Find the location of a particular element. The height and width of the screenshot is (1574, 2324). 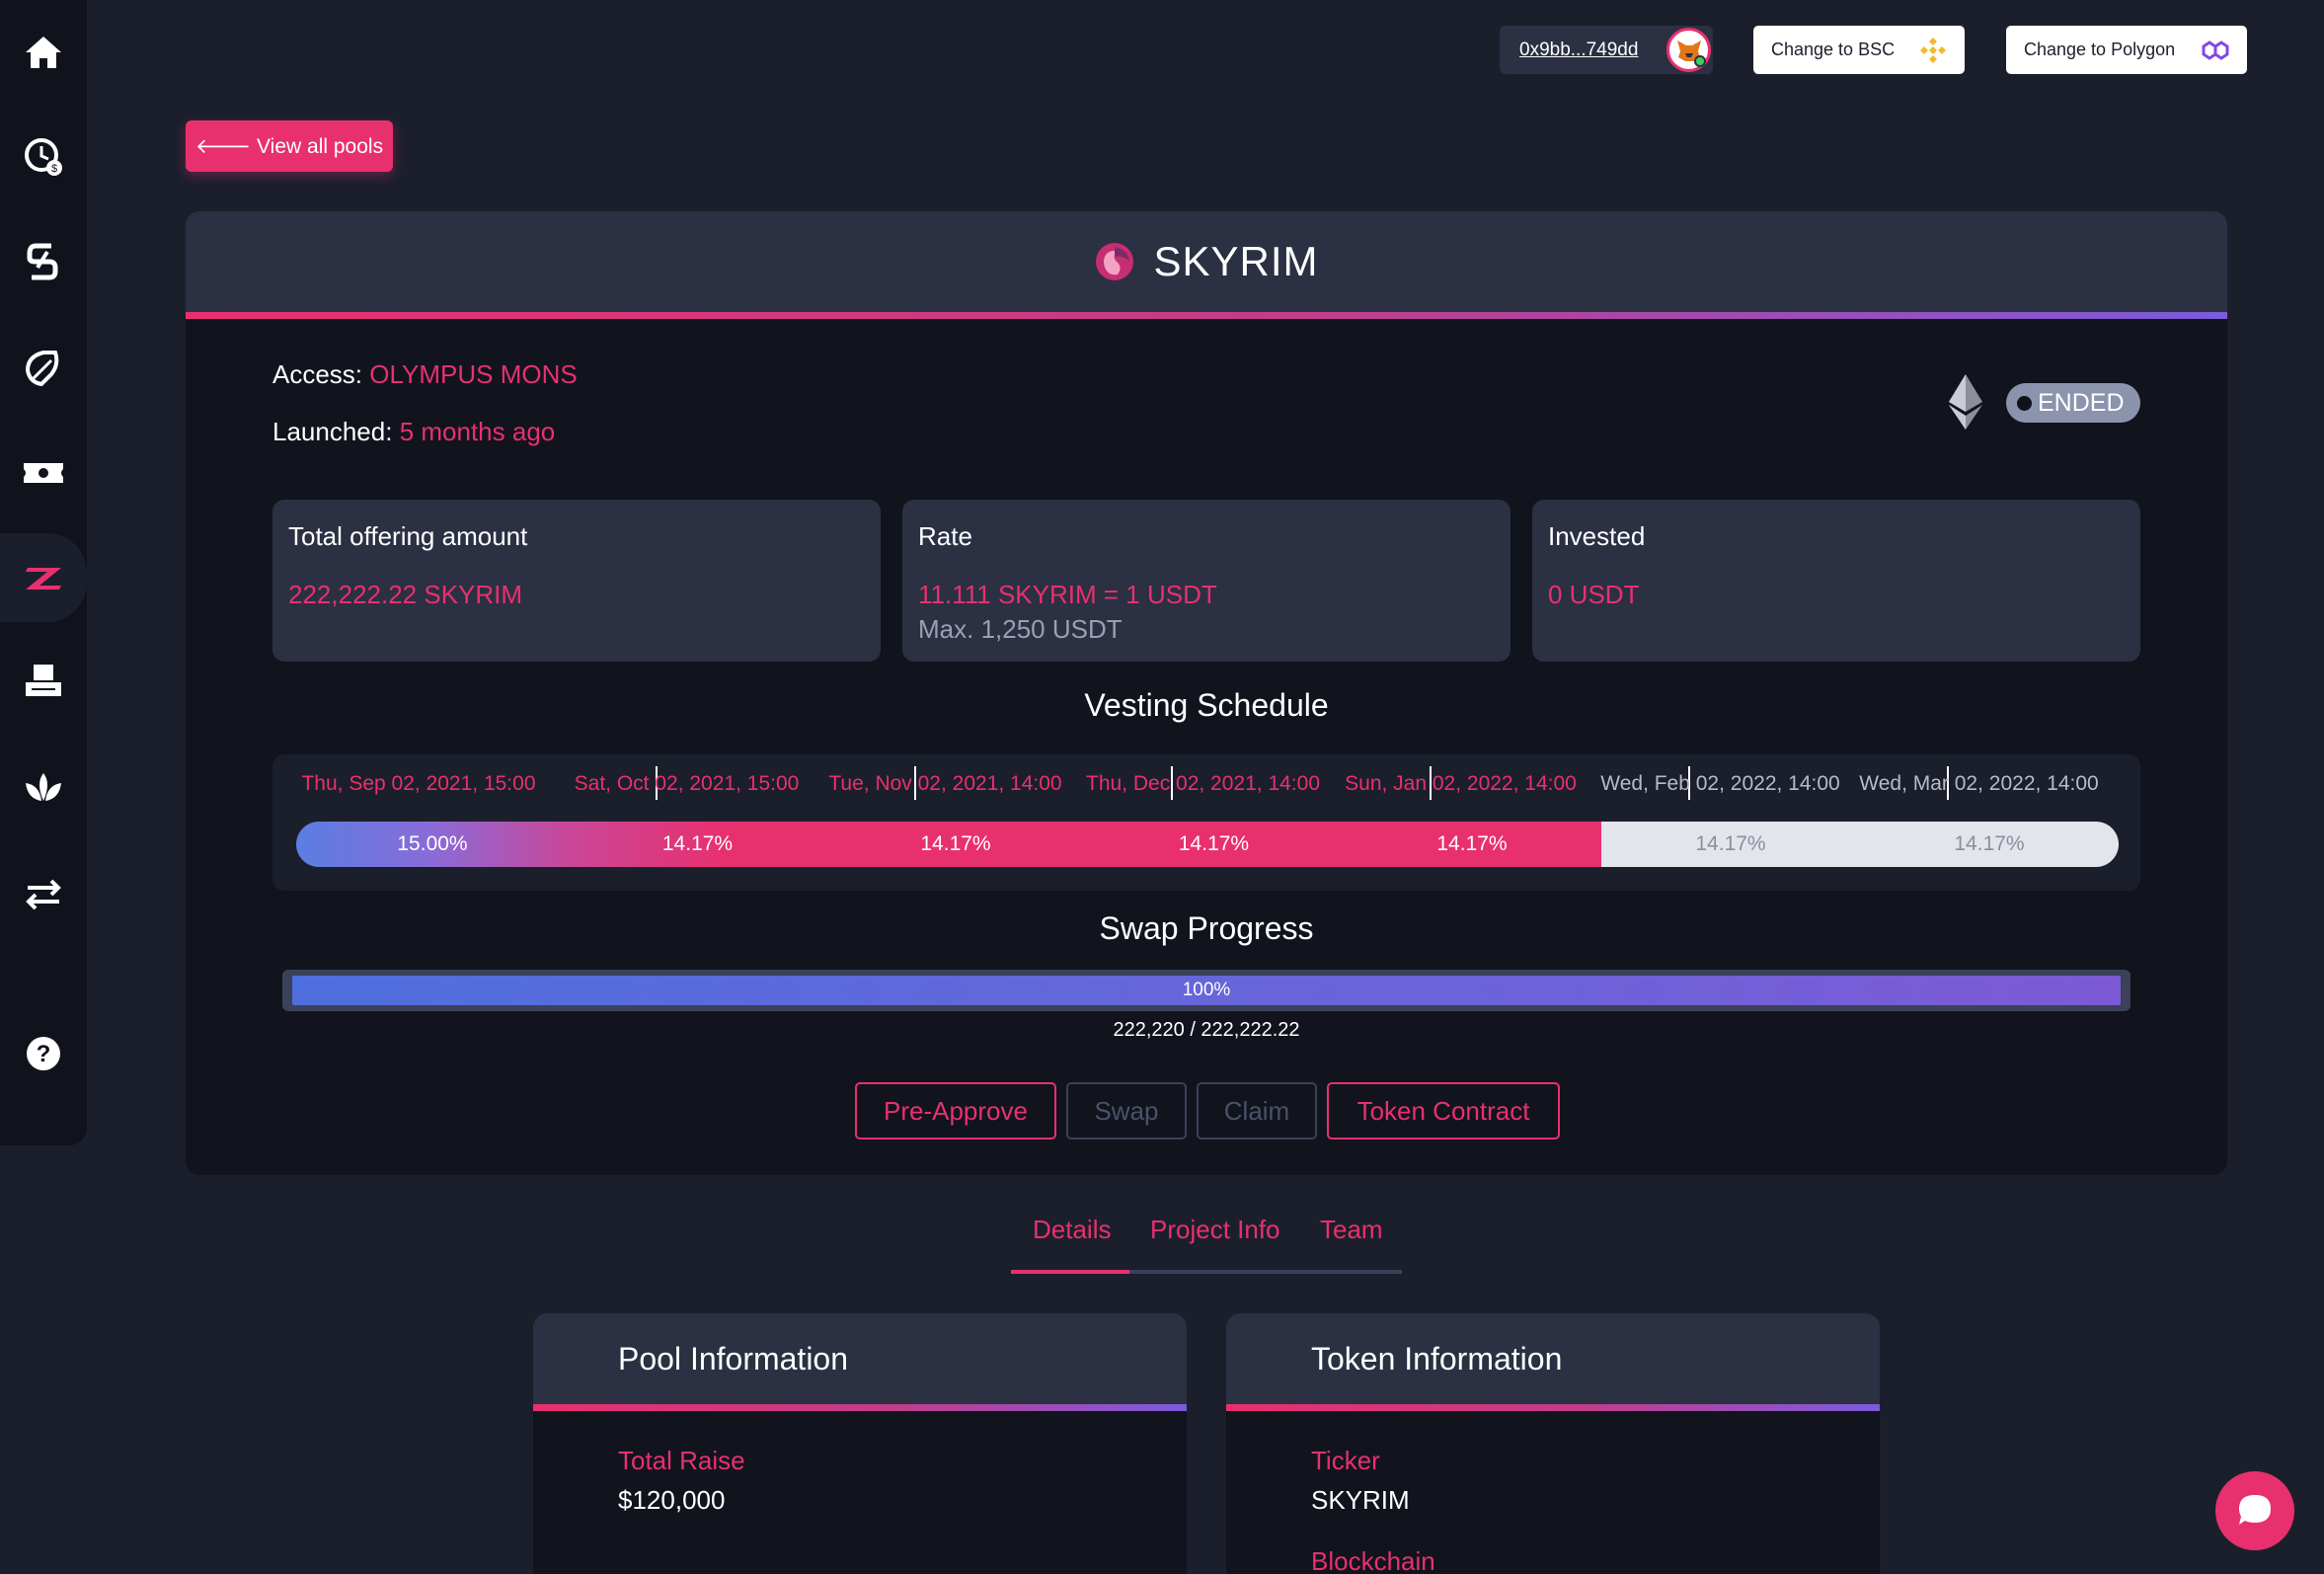

wallet-address: 0x9bb...749dd is located at coordinates (1578, 50).